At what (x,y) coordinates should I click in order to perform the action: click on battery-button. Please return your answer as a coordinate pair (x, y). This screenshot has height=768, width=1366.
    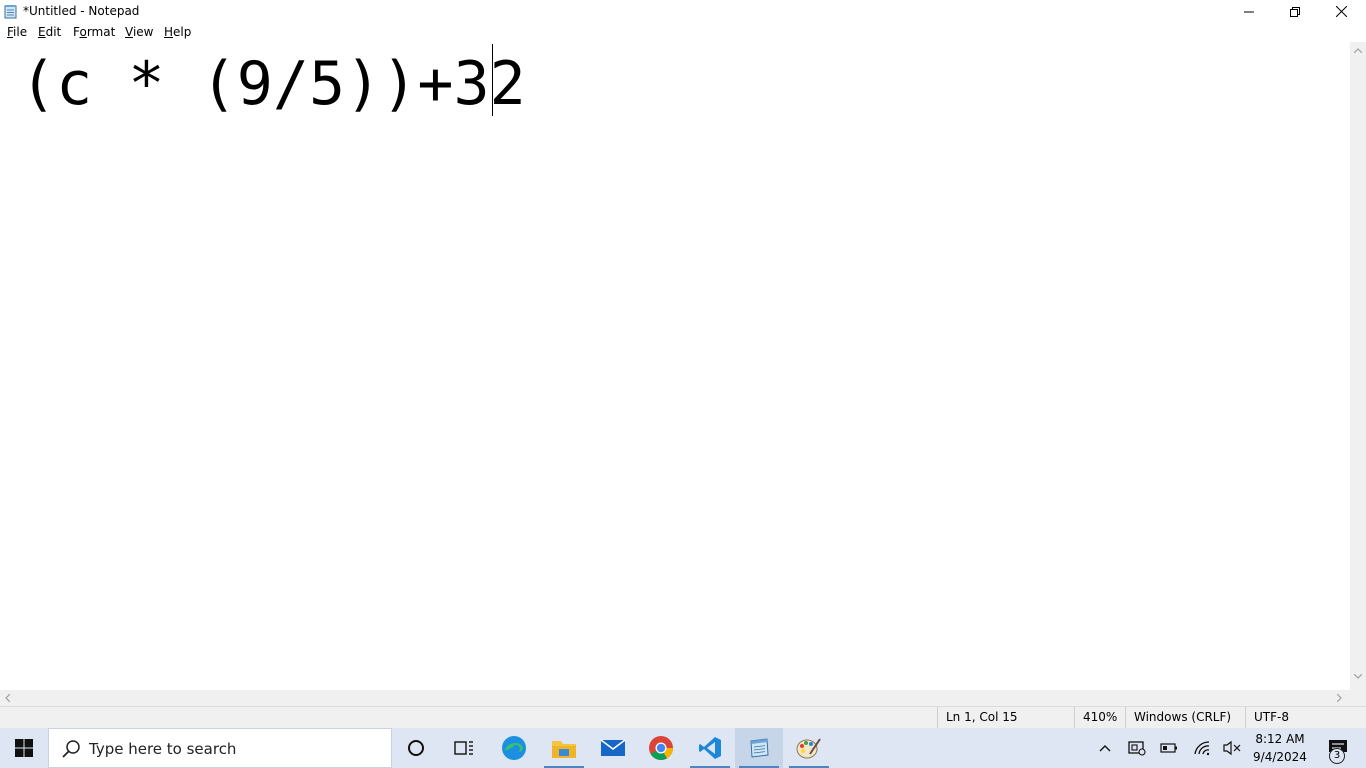
    Looking at the image, I should click on (1169, 748).